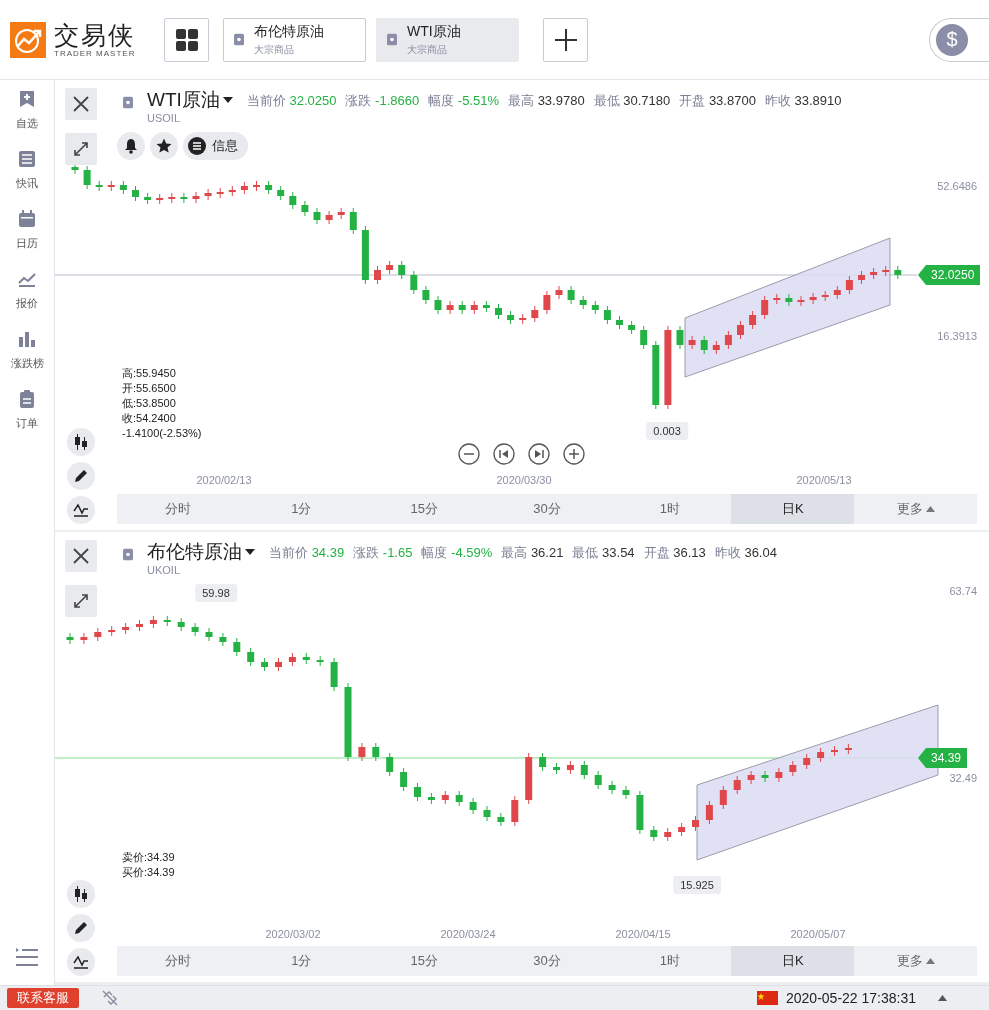 This screenshot has width=989, height=1010. What do you see at coordinates (732, 100) in the screenshot?
I see `quote-value: 33.8700` at bounding box center [732, 100].